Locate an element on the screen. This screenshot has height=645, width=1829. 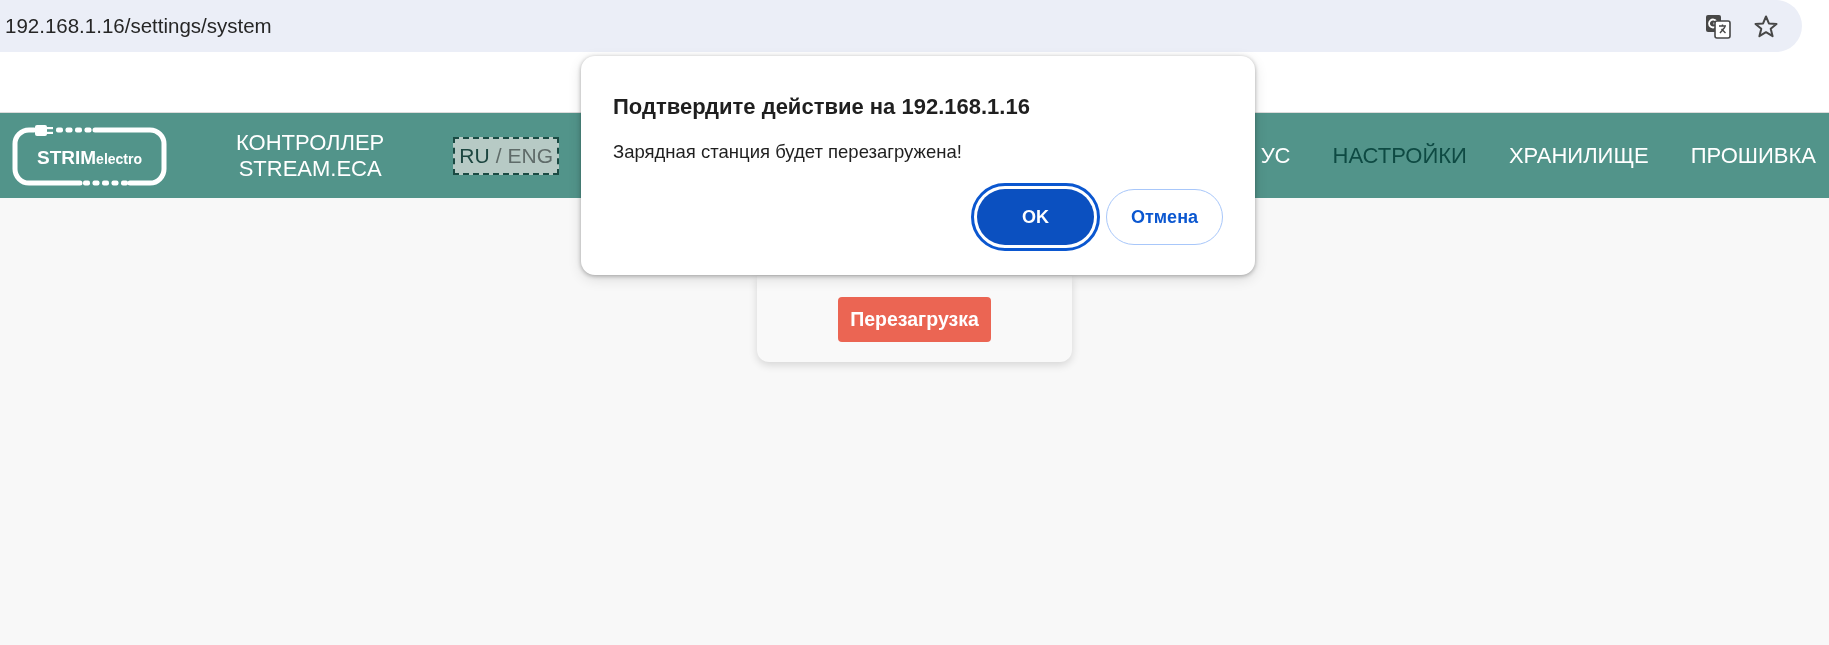
cancel-button: Отмена is located at coordinates (1164, 217).